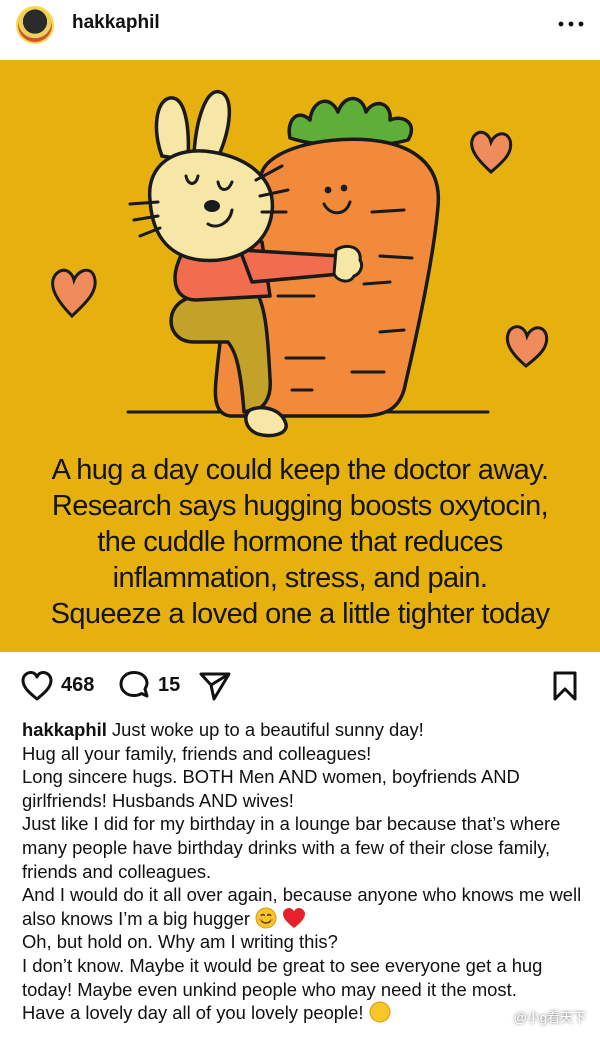  I want to click on comments-count: 15, so click(169, 685).